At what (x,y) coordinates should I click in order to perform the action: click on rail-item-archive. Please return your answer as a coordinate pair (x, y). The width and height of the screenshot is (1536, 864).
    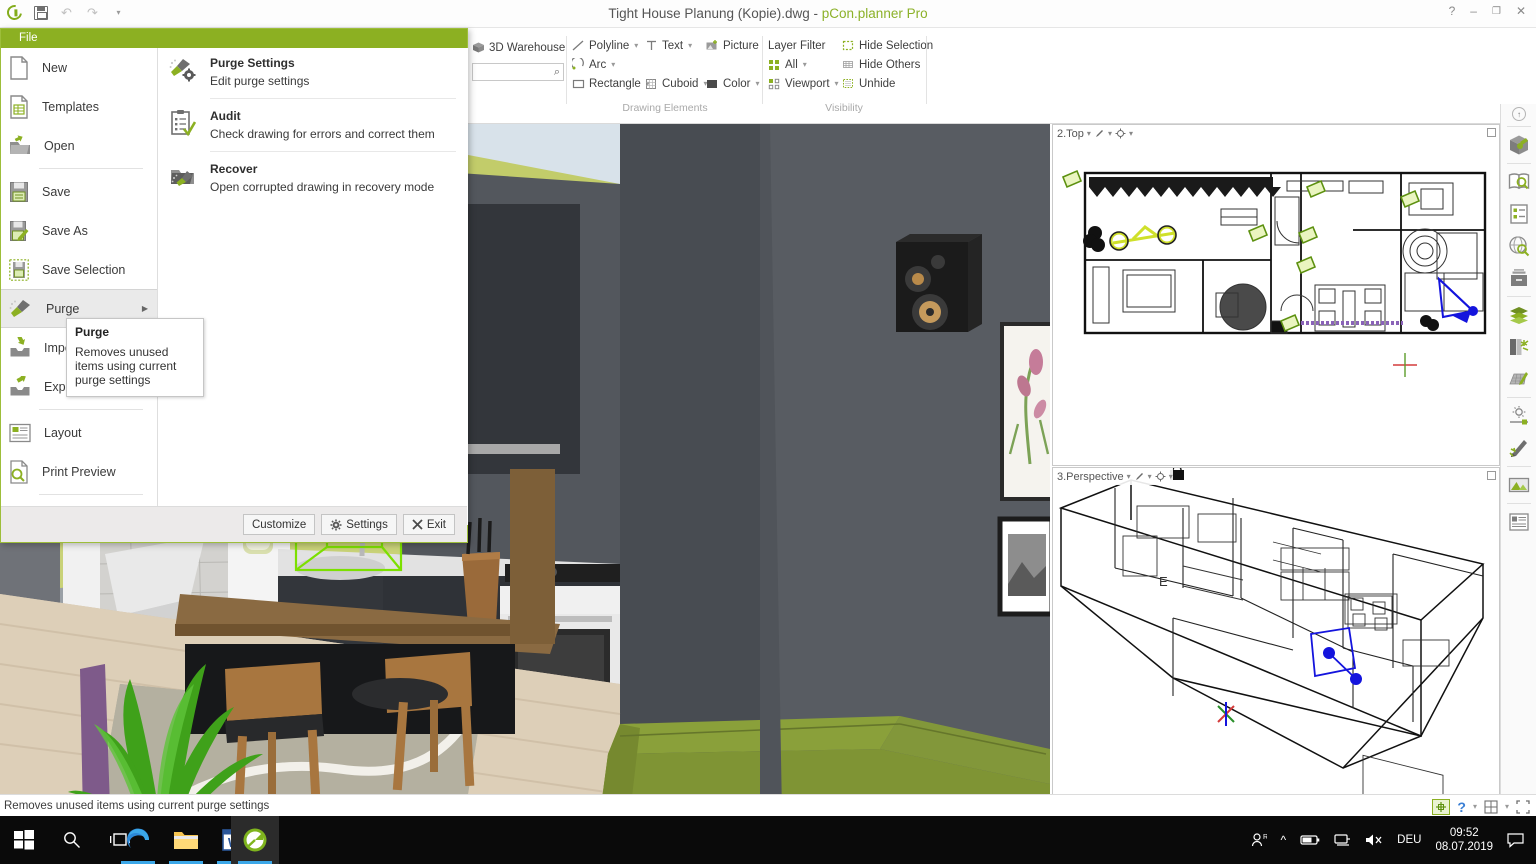
    Looking at the image, I should click on (1518, 278).